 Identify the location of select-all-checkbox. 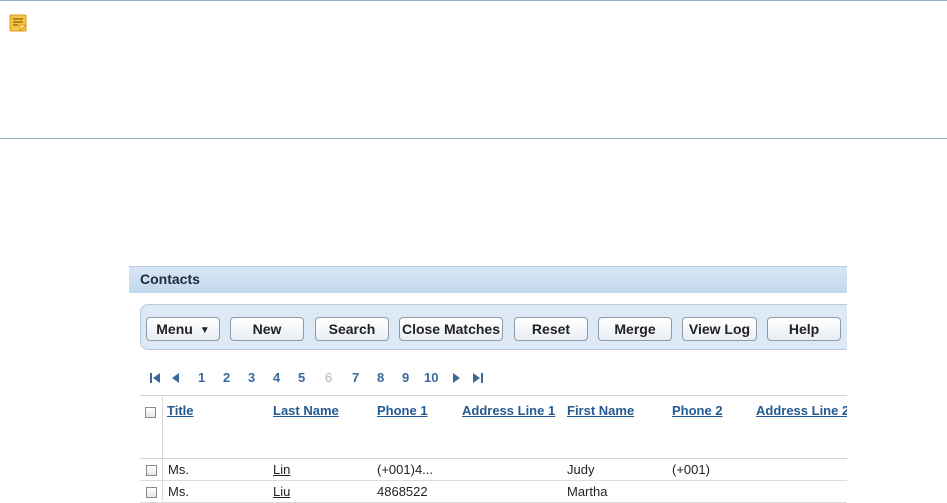
(150, 412).